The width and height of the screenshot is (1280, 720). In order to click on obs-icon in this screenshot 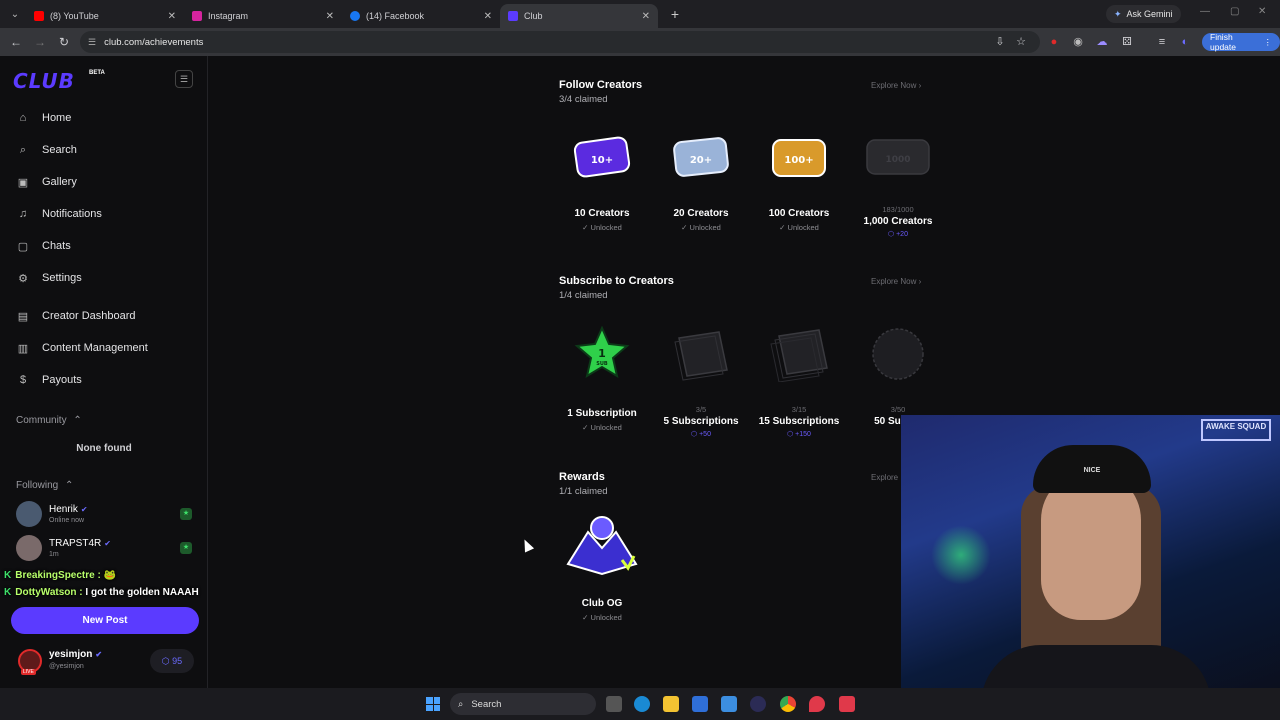, I will do `click(847, 704)`.